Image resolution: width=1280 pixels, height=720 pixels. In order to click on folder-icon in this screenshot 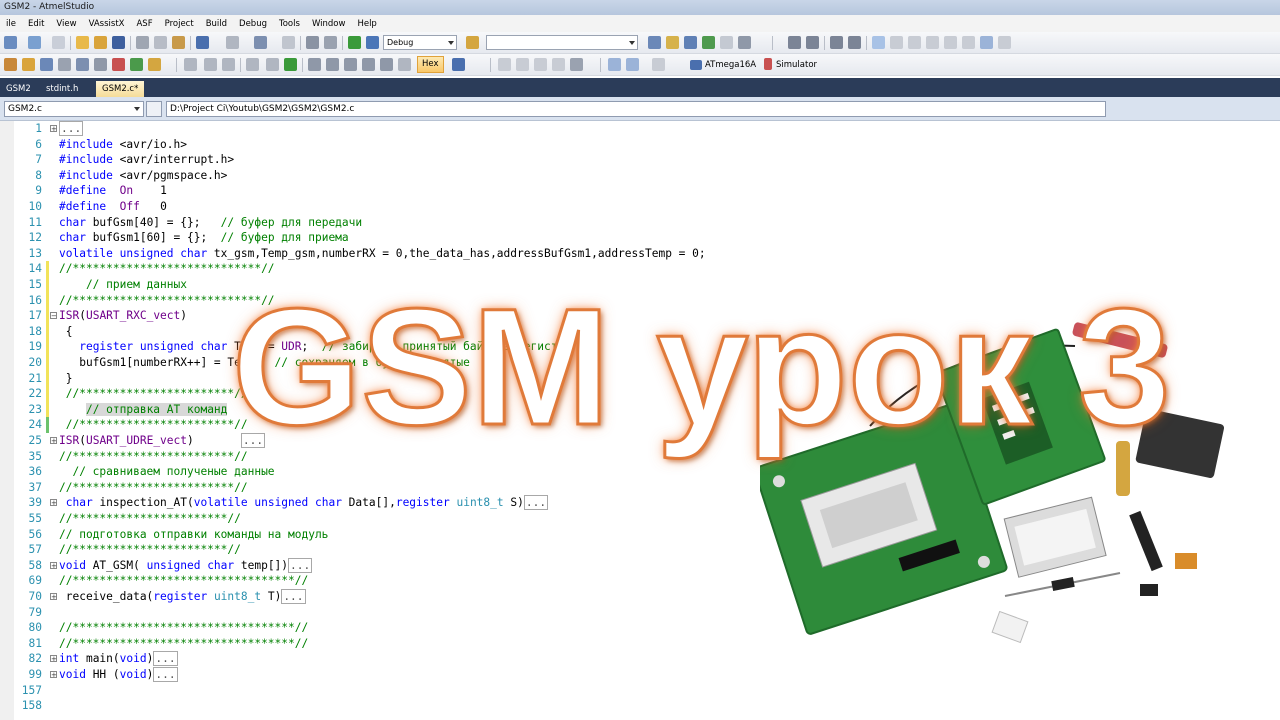, I will do `click(28, 64)`.